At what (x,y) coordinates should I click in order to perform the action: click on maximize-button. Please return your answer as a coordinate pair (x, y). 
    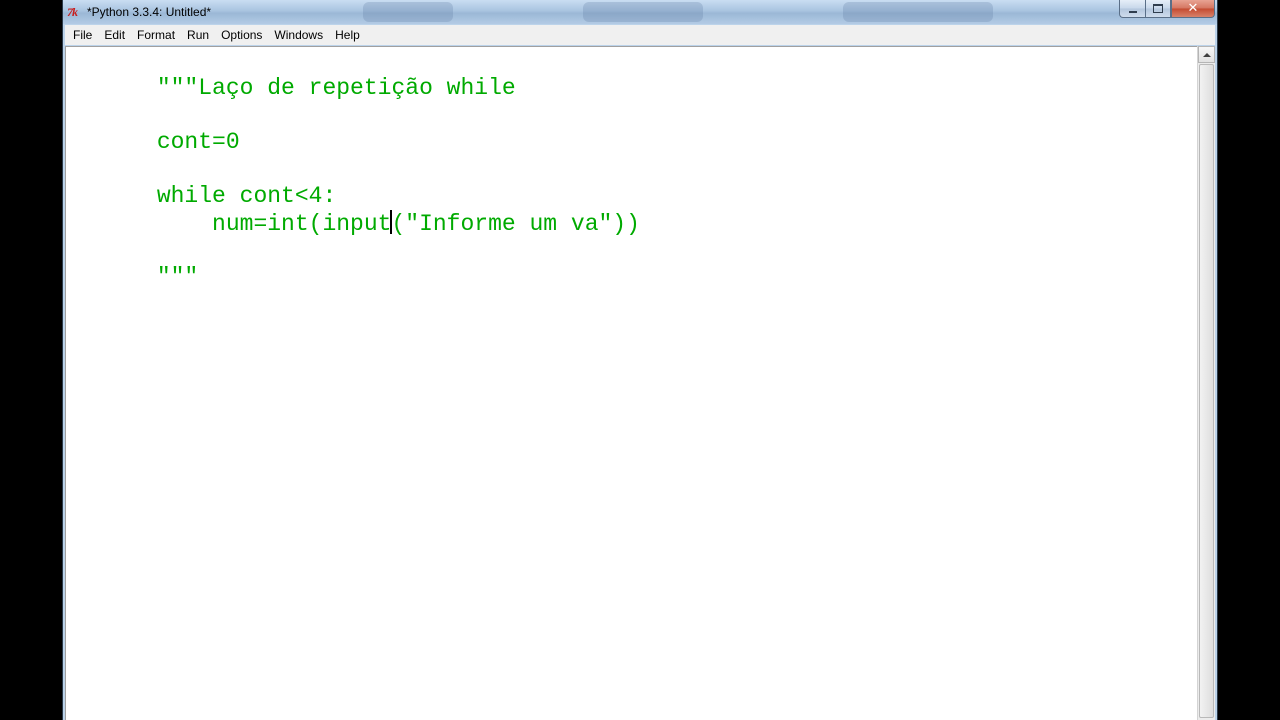
    Looking at the image, I should click on (1158, 9).